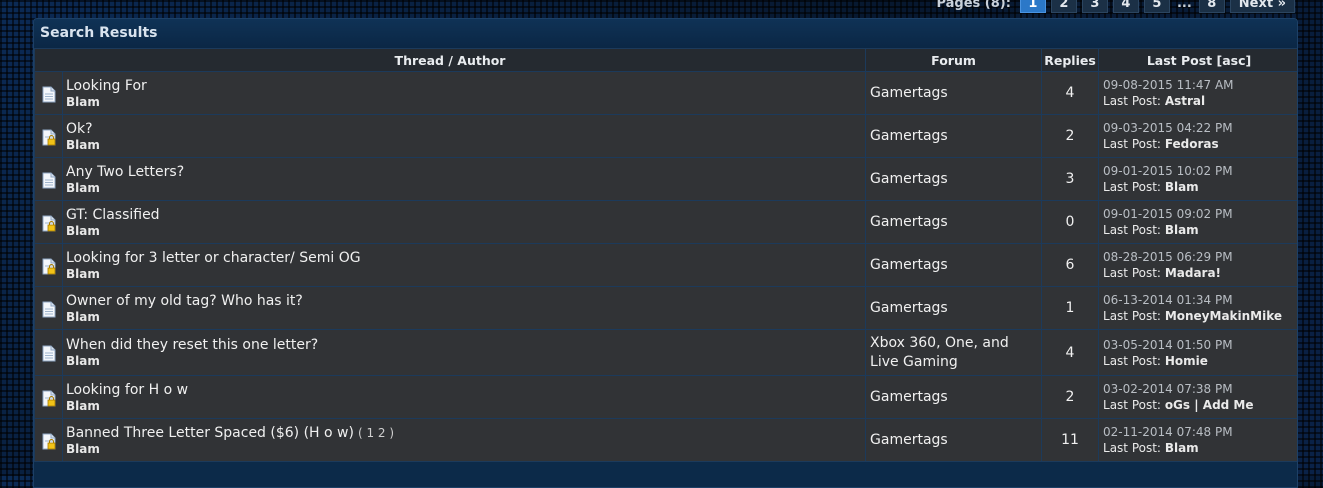  What do you see at coordinates (1198, 345) in the screenshot?
I see `last-post-date: 03-05-2014 01:50 PM` at bounding box center [1198, 345].